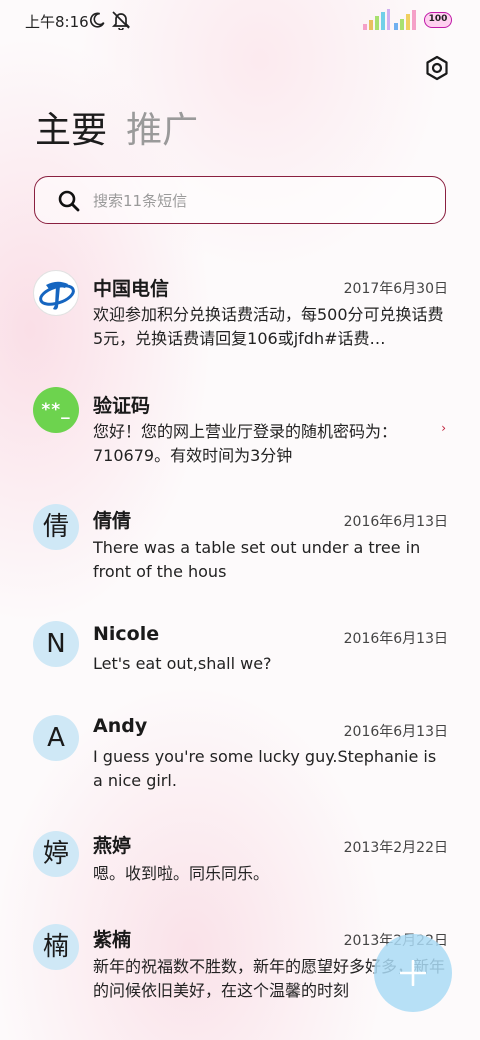 The width and height of the screenshot is (480, 1040). I want to click on sender-name: 倩倩, so click(112, 521).